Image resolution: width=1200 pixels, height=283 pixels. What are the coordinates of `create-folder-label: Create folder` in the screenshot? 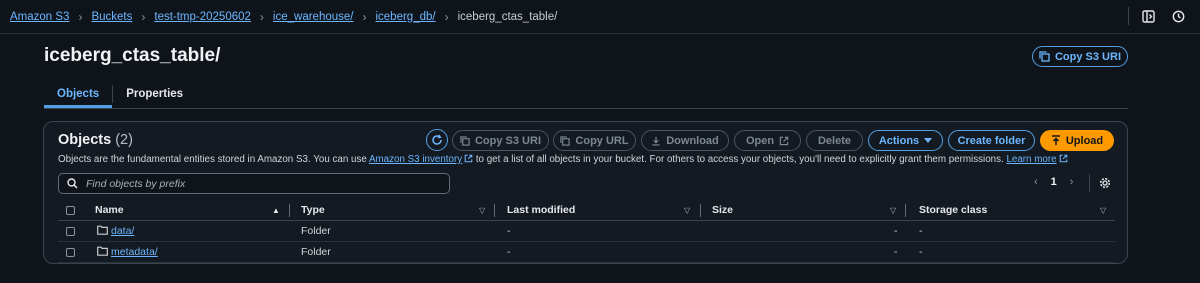 It's located at (991, 140).